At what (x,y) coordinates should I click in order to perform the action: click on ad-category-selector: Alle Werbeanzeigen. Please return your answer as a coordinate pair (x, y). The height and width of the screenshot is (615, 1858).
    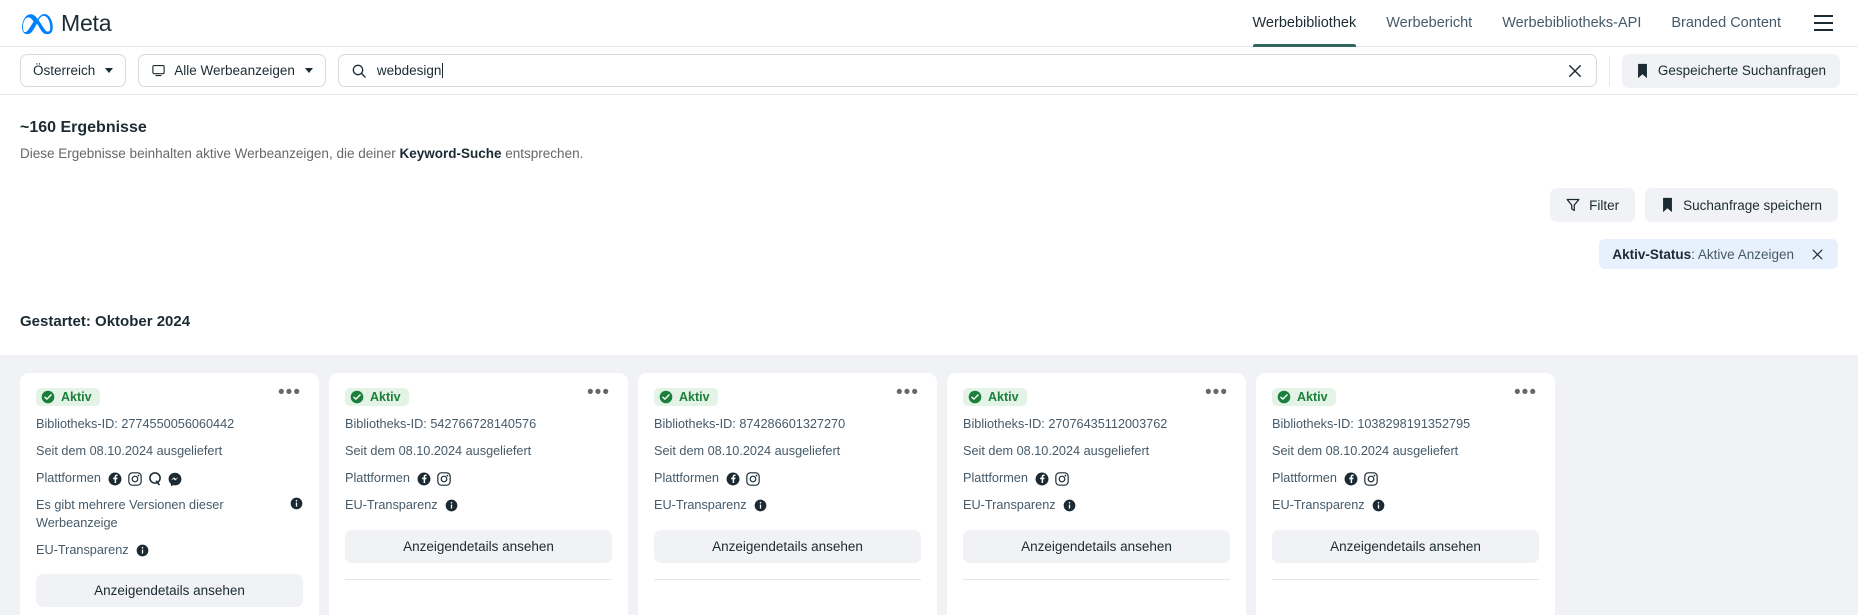
    Looking at the image, I should click on (232, 70).